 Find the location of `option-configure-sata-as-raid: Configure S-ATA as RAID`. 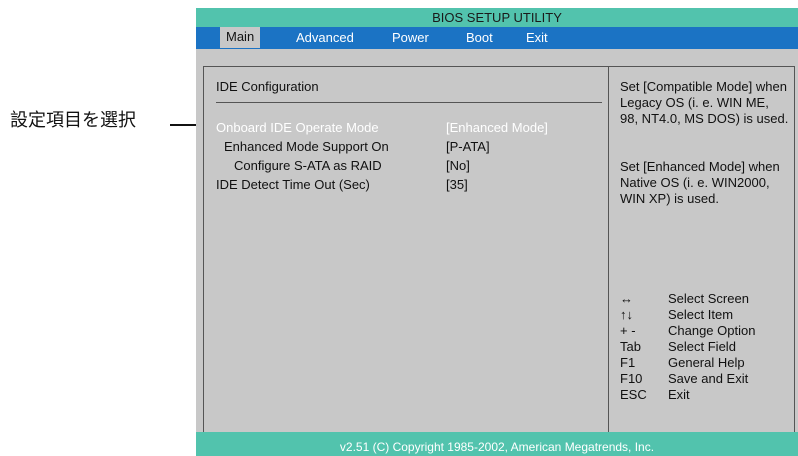

option-configure-sata-as-raid: Configure S-ATA as RAID is located at coordinates (308, 165).